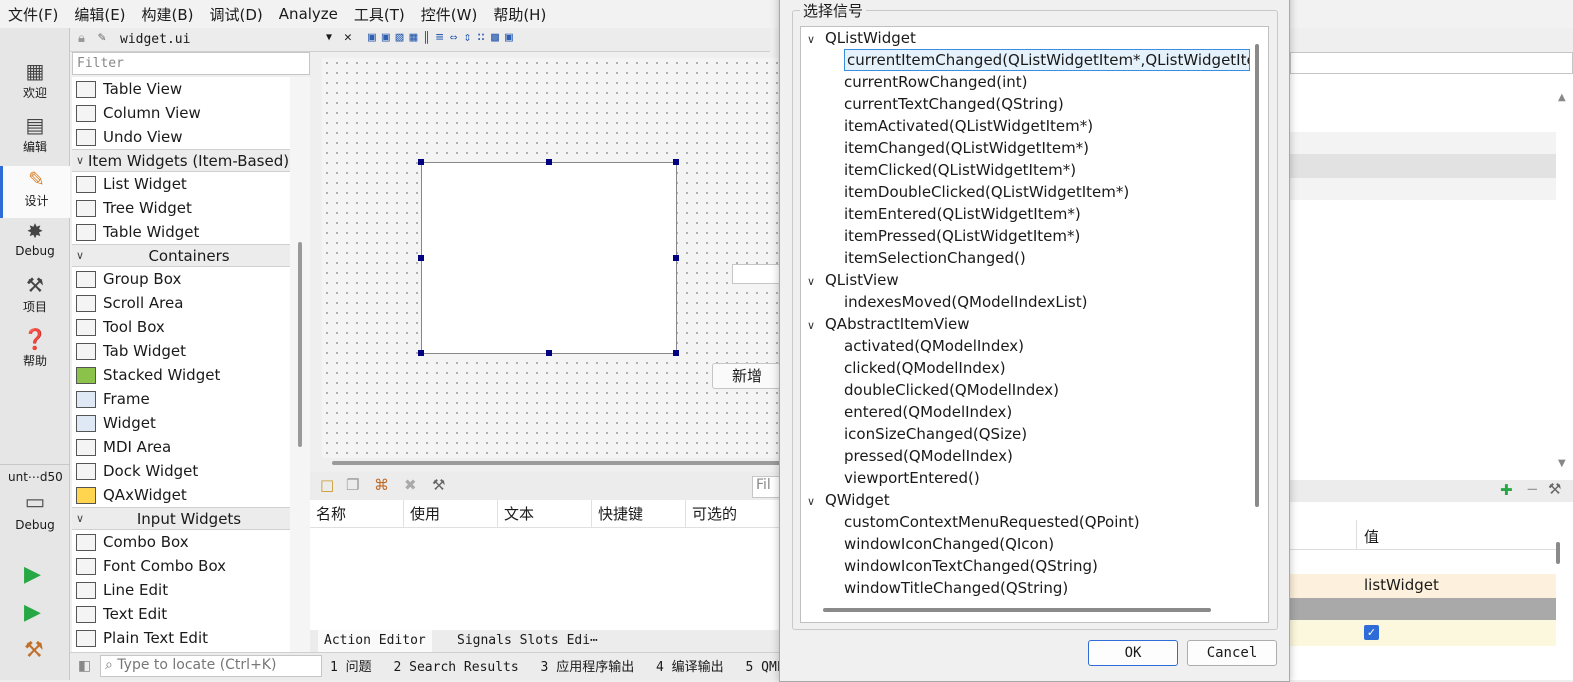  What do you see at coordinates (181, 208) in the screenshot?
I see `widget-item-tree-widget: Tree Widget` at bounding box center [181, 208].